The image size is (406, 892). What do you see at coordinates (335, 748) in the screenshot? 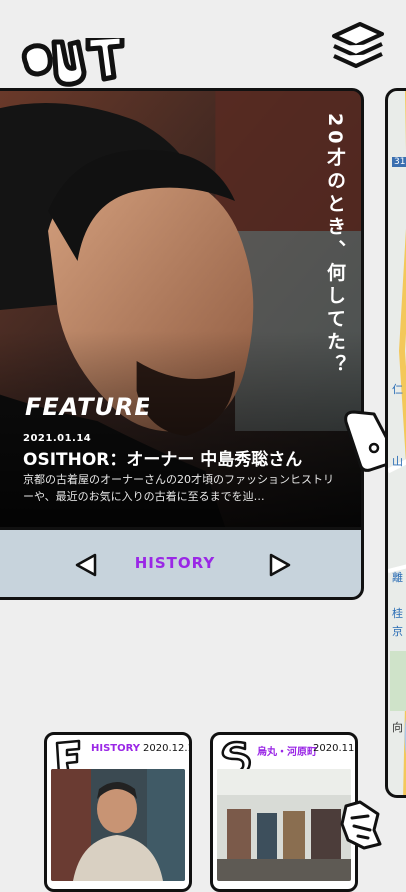
I see `article-date: 2020.11.30` at bounding box center [335, 748].